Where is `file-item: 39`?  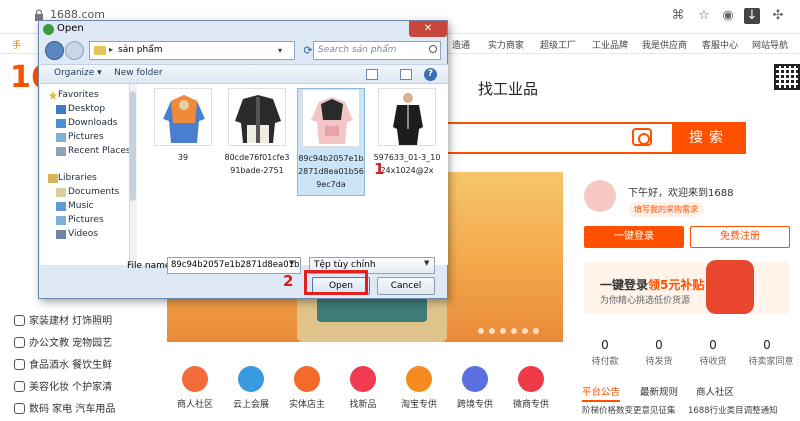
file-item: 39 is located at coordinates (183, 134).